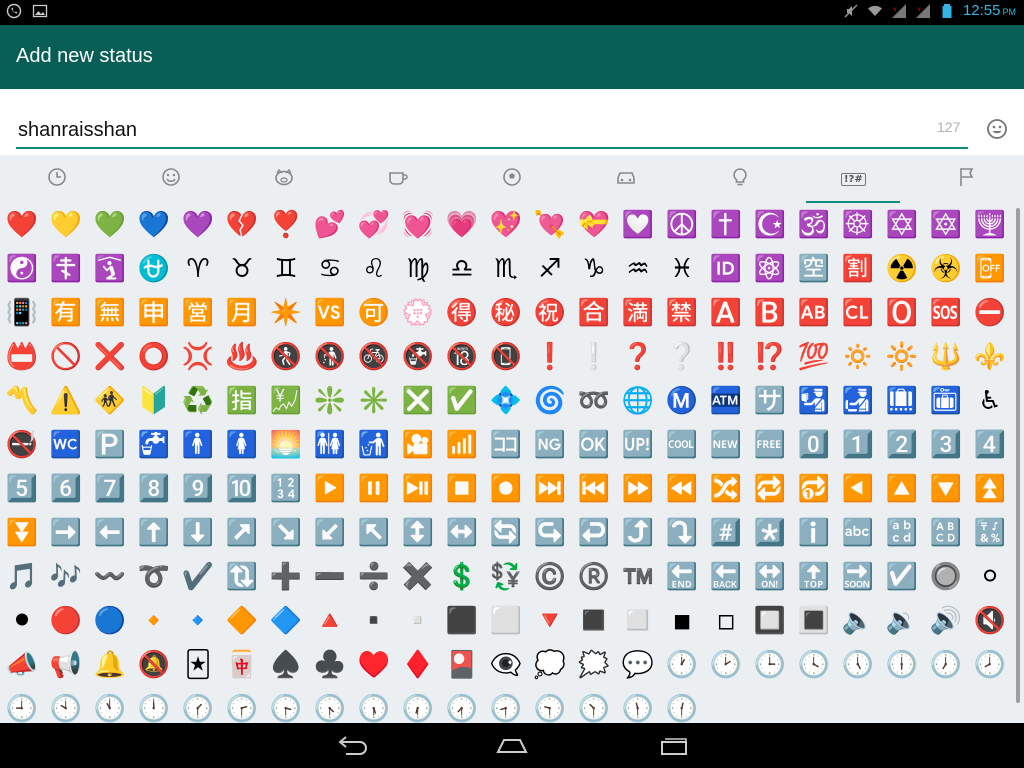 The image size is (1024, 768). Describe the element at coordinates (198, 665) in the screenshot. I see `emoji-key: 🃏` at that location.